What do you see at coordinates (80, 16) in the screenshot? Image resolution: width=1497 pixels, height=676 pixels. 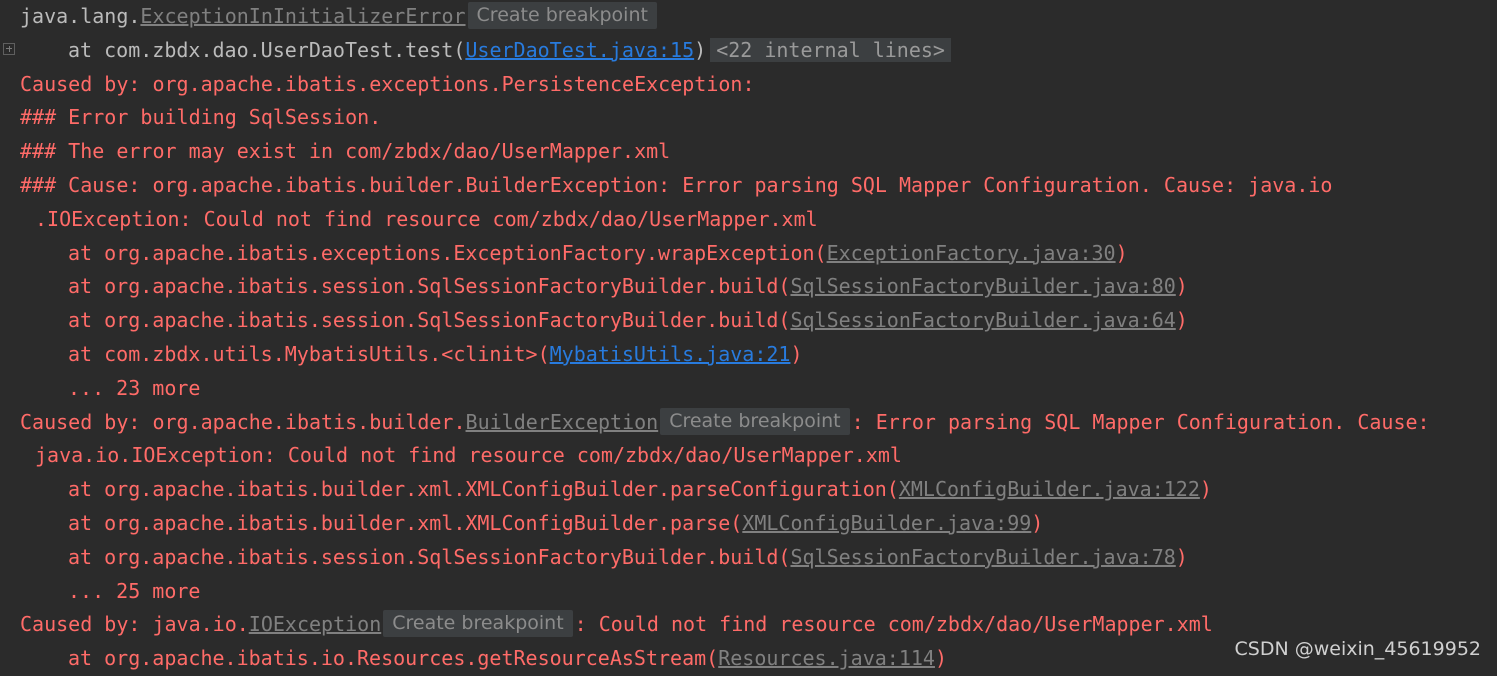 I see `exception-package: java.lang.` at bounding box center [80, 16].